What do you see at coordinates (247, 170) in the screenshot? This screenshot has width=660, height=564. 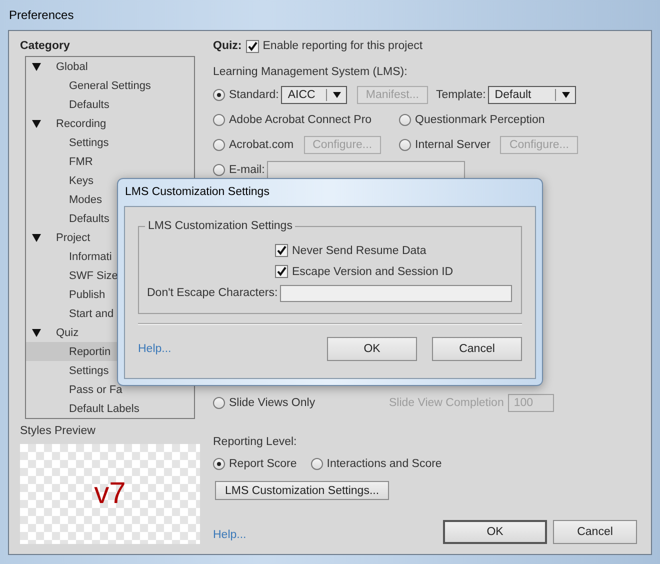 I see `radio-label: E-mail:` at bounding box center [247, 170].